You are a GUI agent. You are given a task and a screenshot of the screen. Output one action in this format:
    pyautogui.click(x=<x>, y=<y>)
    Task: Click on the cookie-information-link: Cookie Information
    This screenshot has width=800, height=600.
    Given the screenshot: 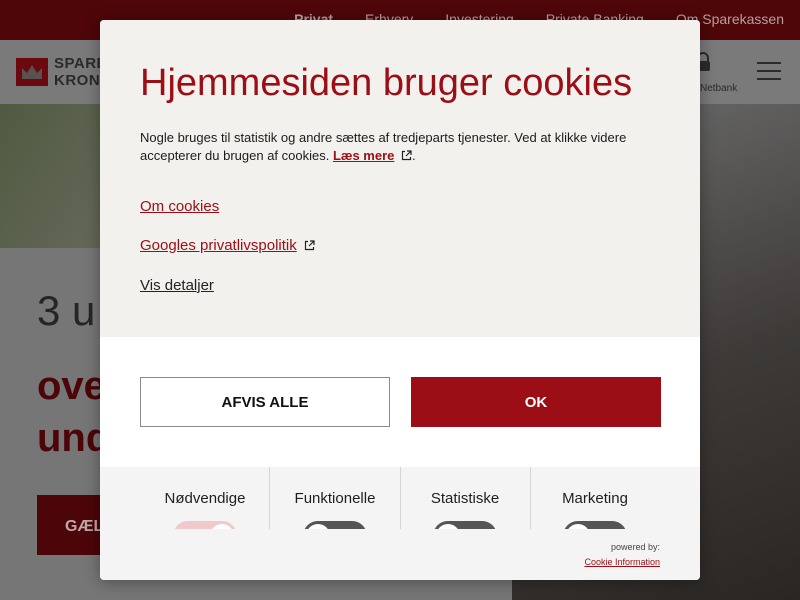 What is the action you would take?
    pyautogui.click(x=622, y=562)
    